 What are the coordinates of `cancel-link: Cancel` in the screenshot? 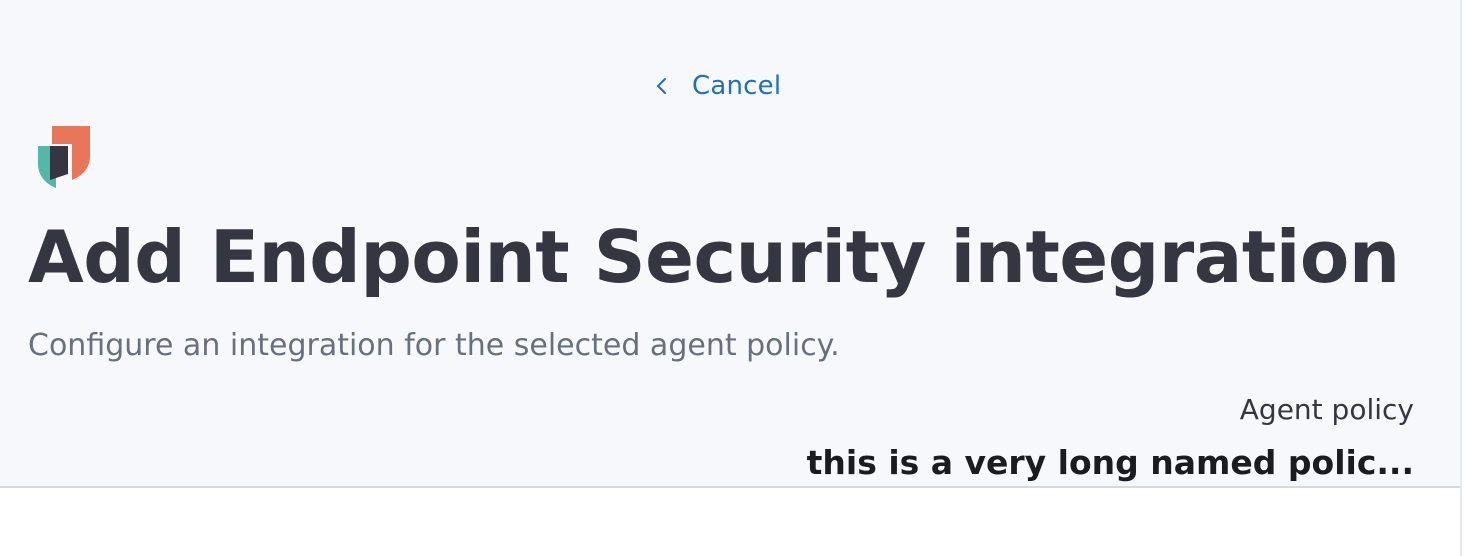 It's located at (716, 86).